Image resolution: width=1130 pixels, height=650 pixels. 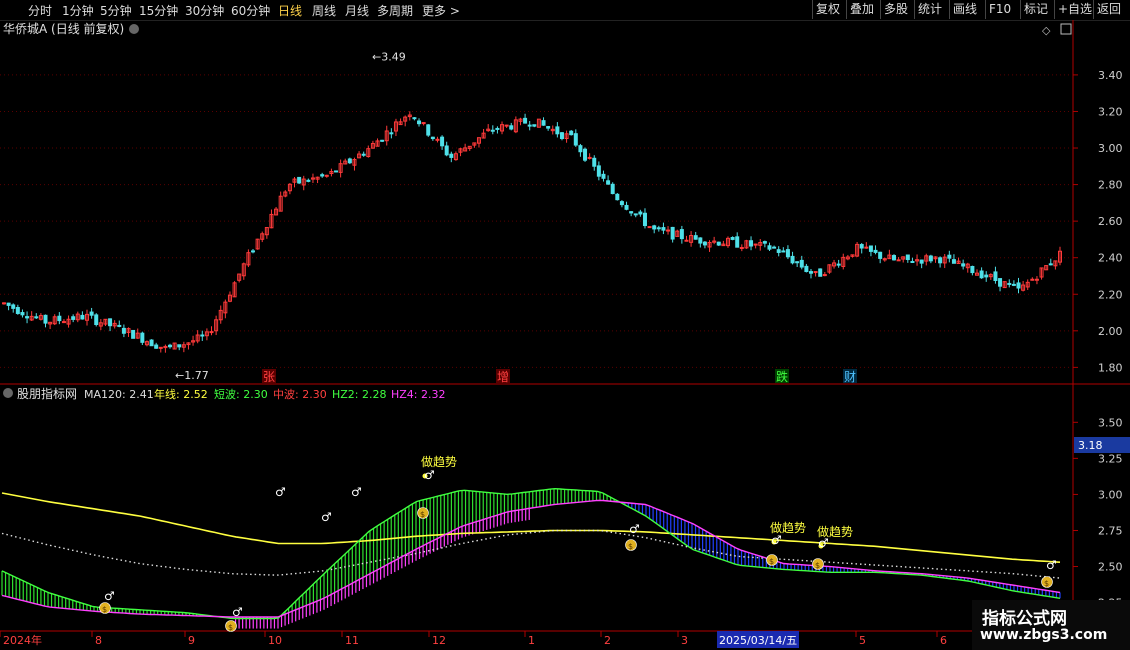 I want to click on timeframe-2: 5分钟, so click(x=116, y=10).